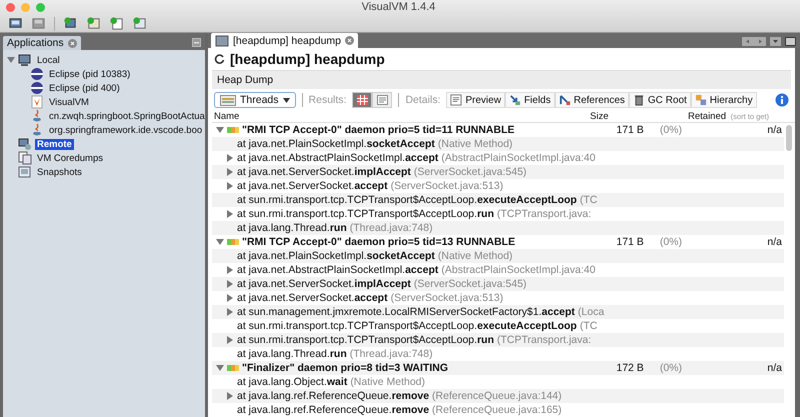 The height and width of the screenshot is (417, 800). What do you see at coordinates (501, 79) in the screenshot?
I see `section-header: Heap Dump` at bounding box center [501, 79].